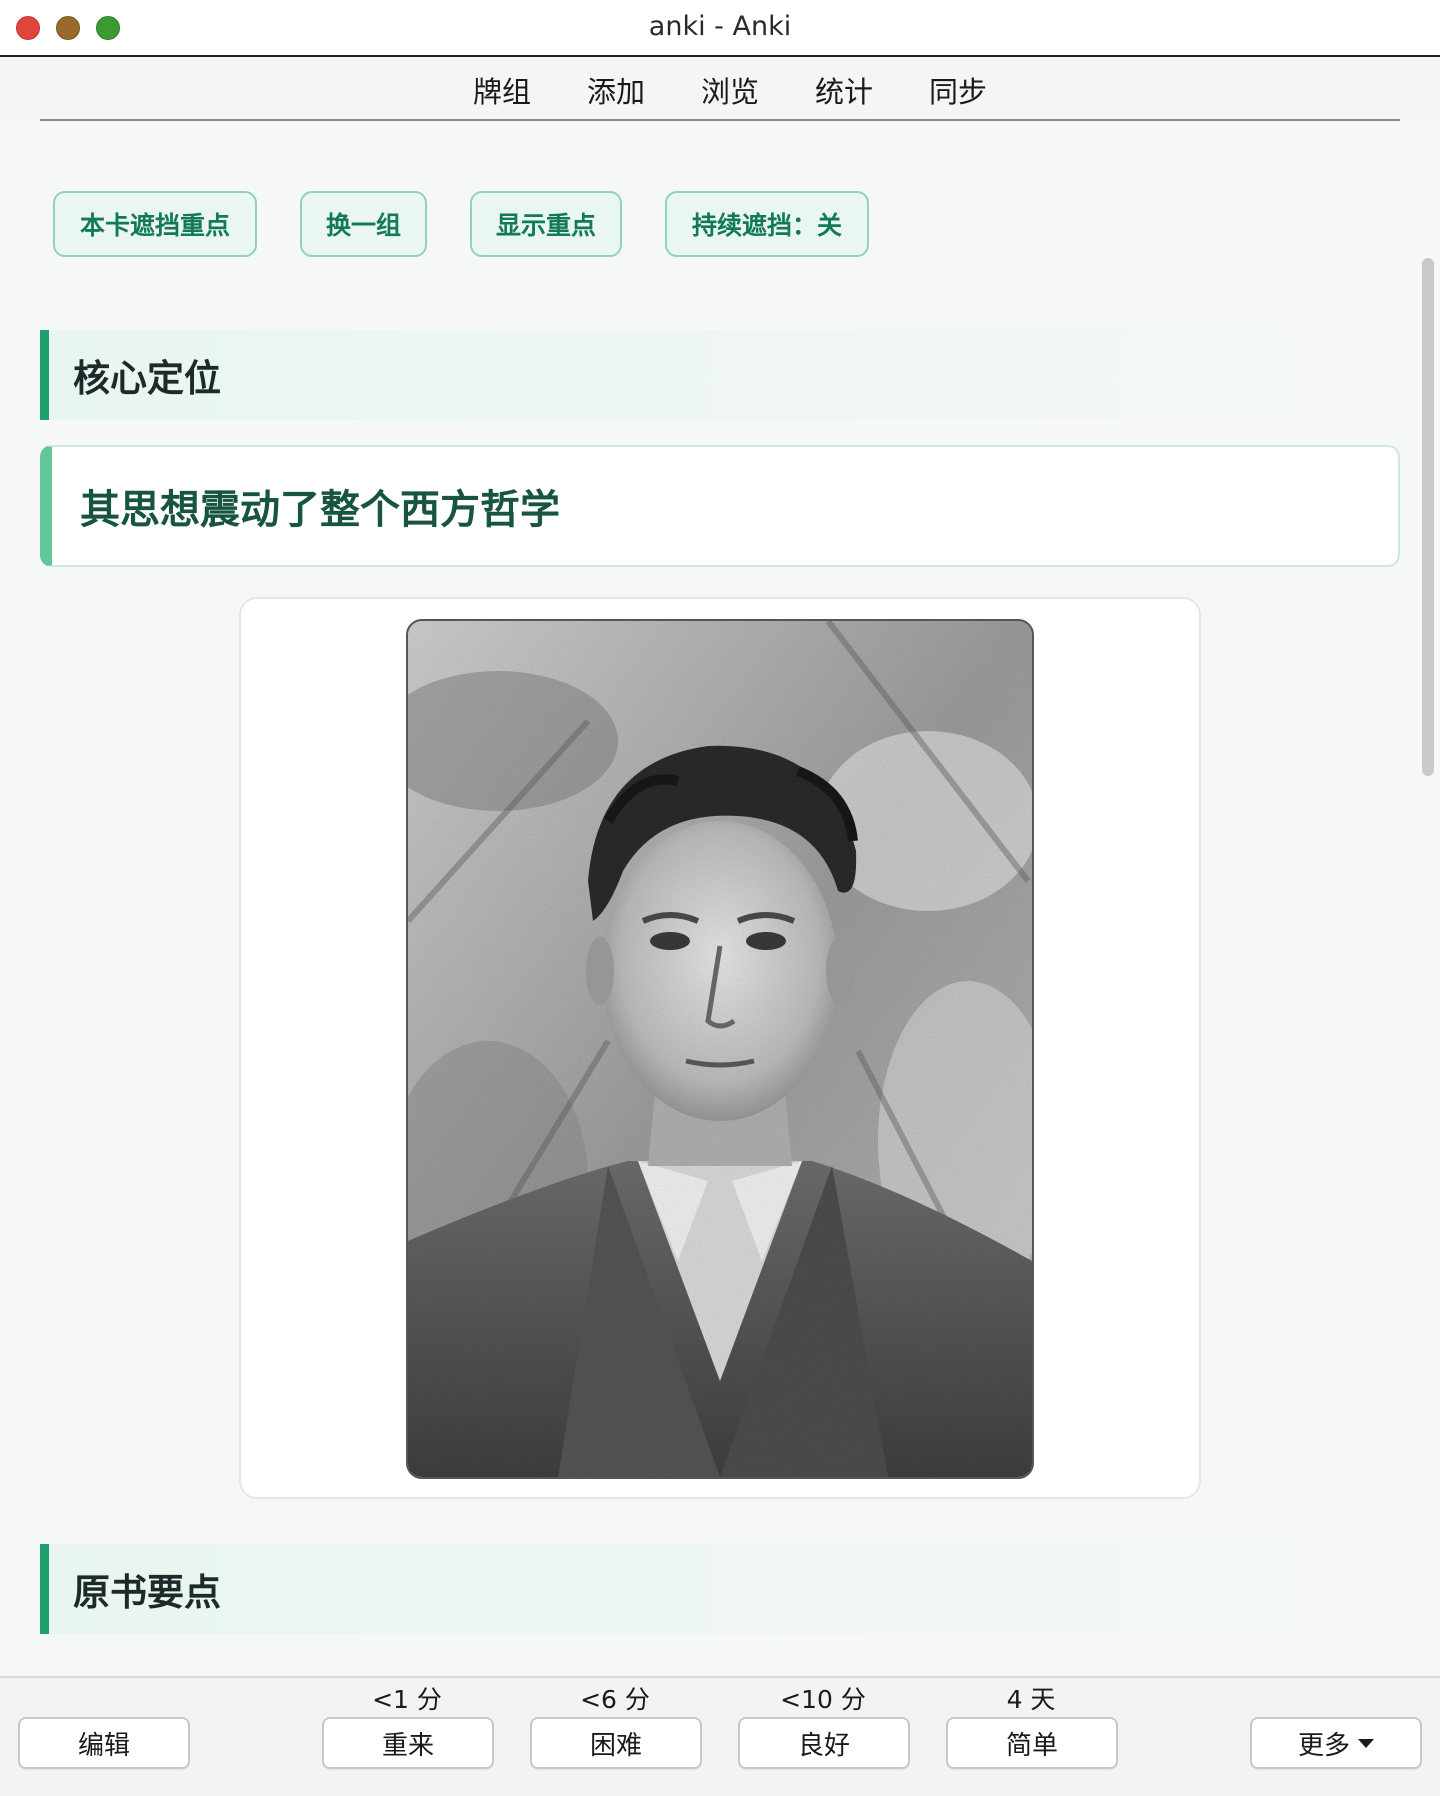  I want to click on top-toolbar: 牌组 添加 浏览 统计 同步, so click(720, 88).